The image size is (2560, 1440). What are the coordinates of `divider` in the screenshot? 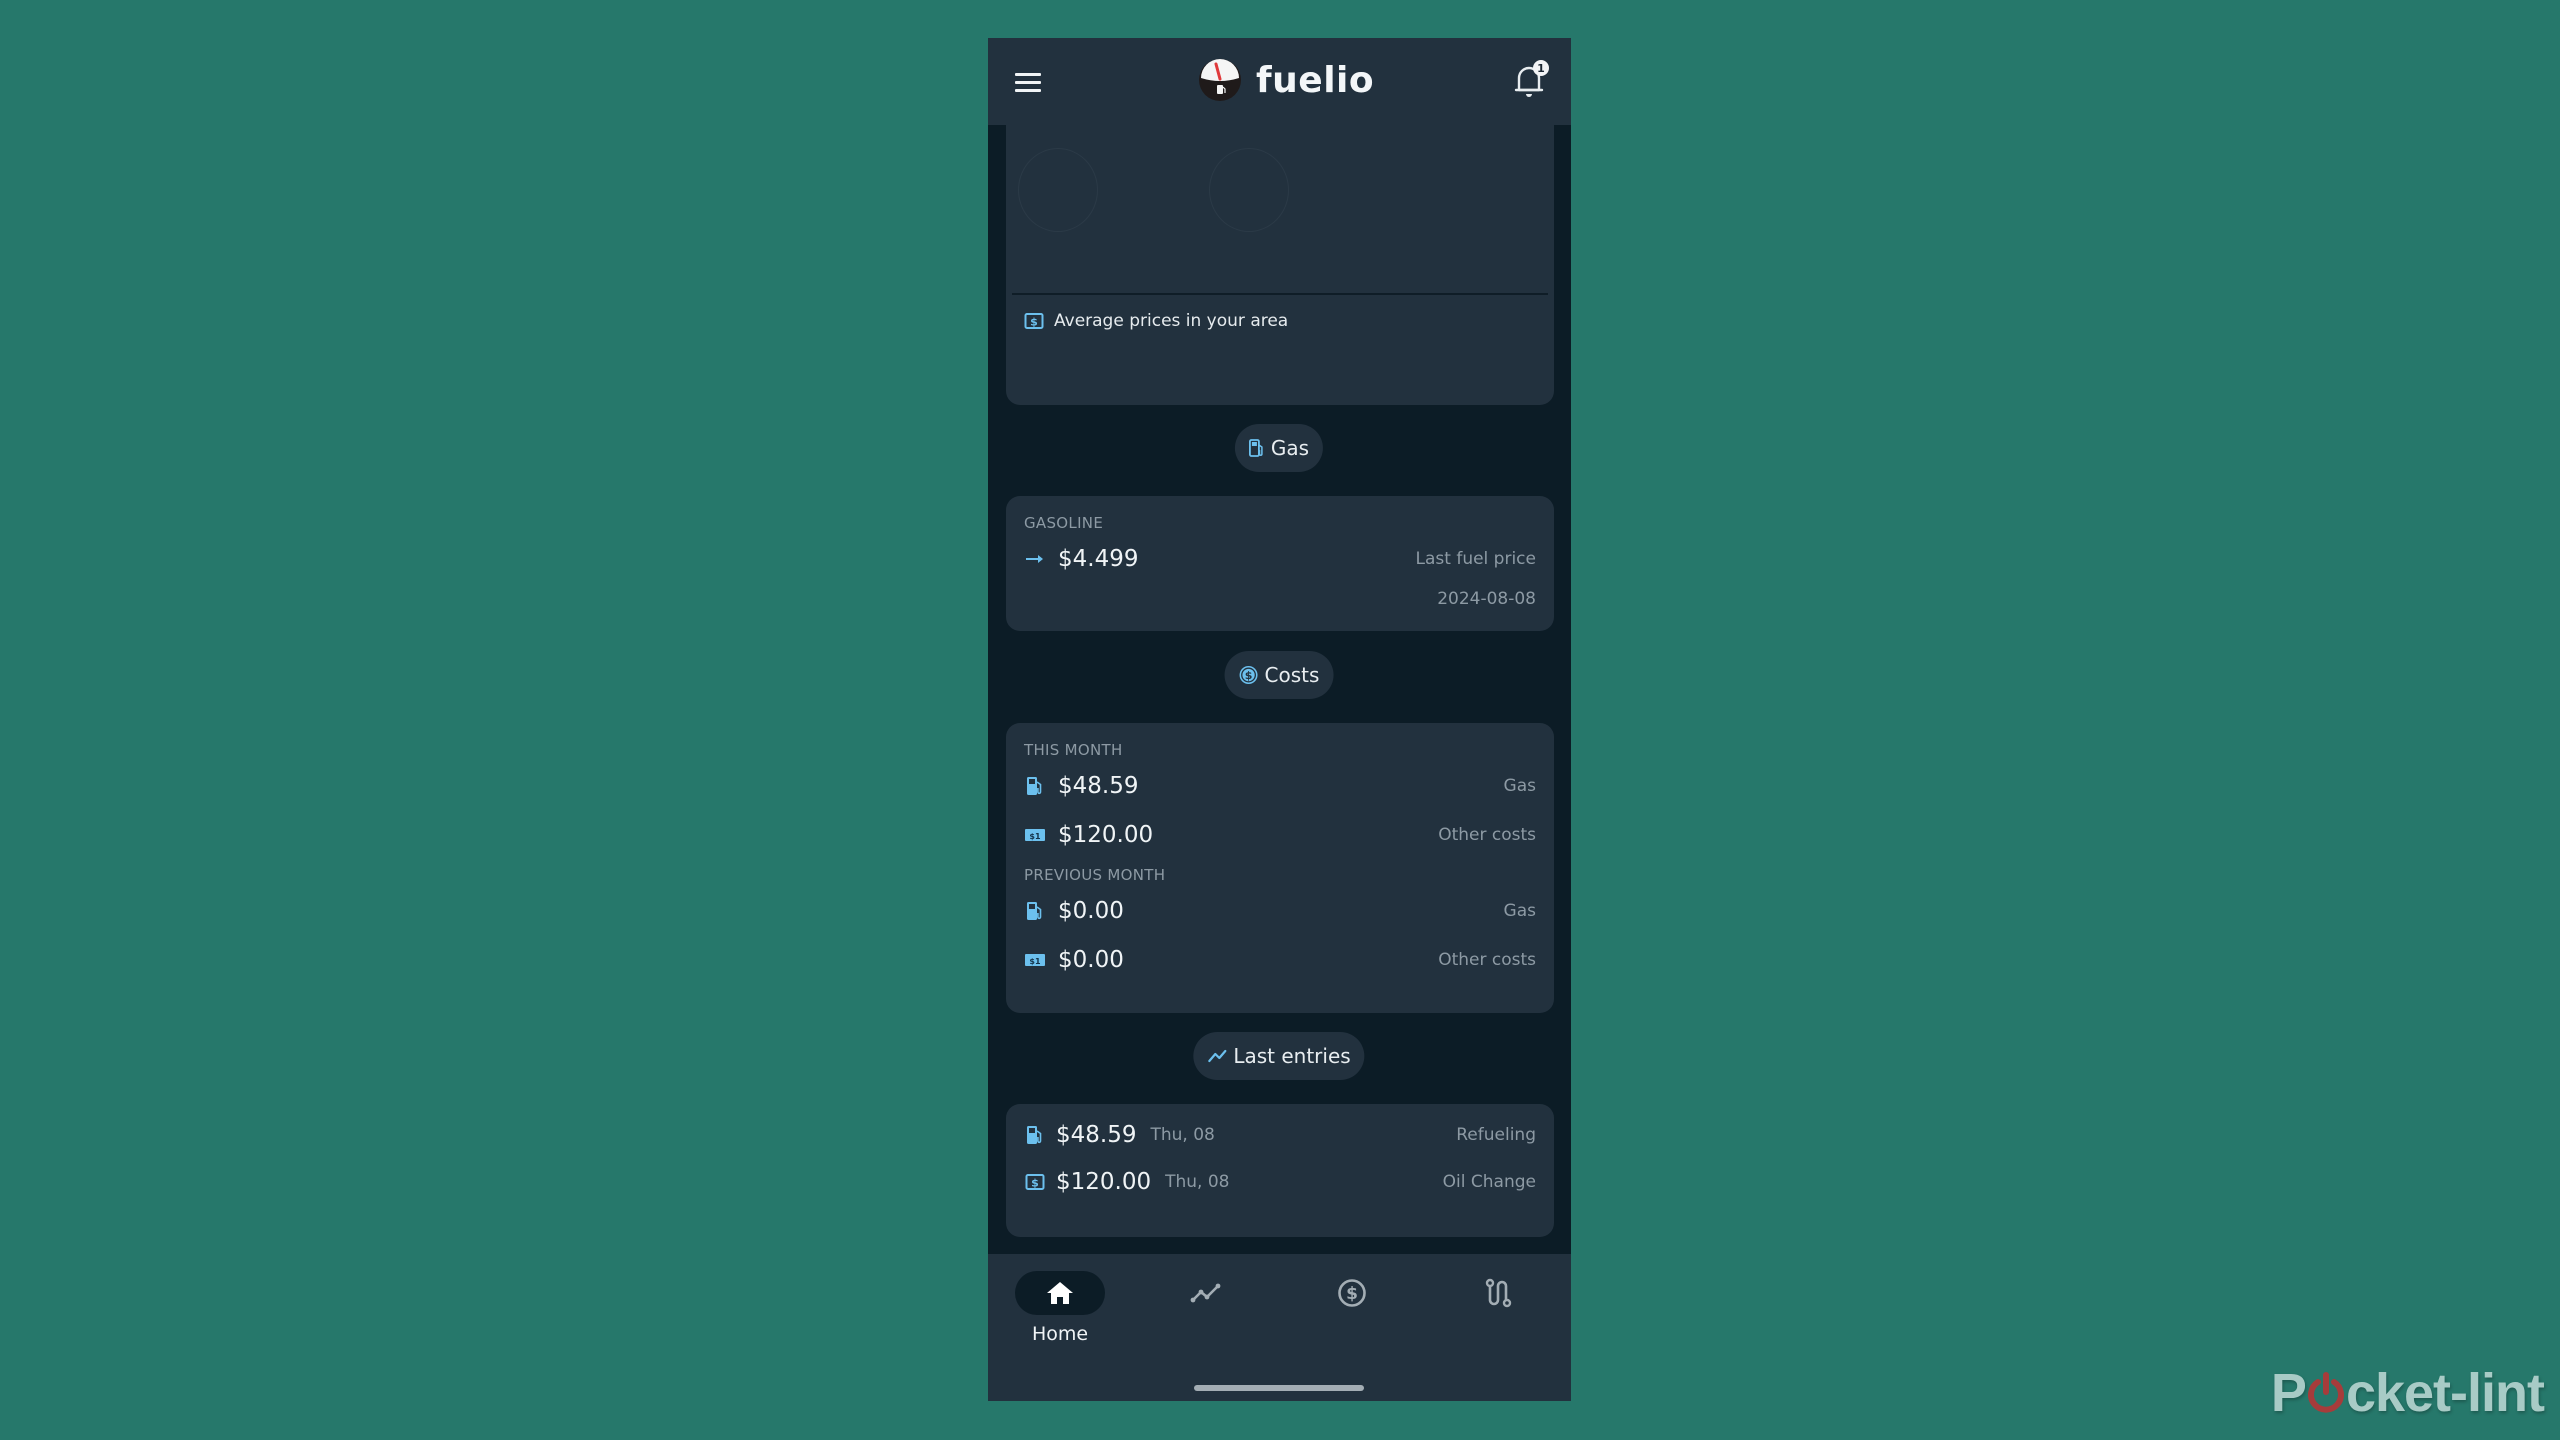 It's located at (1280, 294).